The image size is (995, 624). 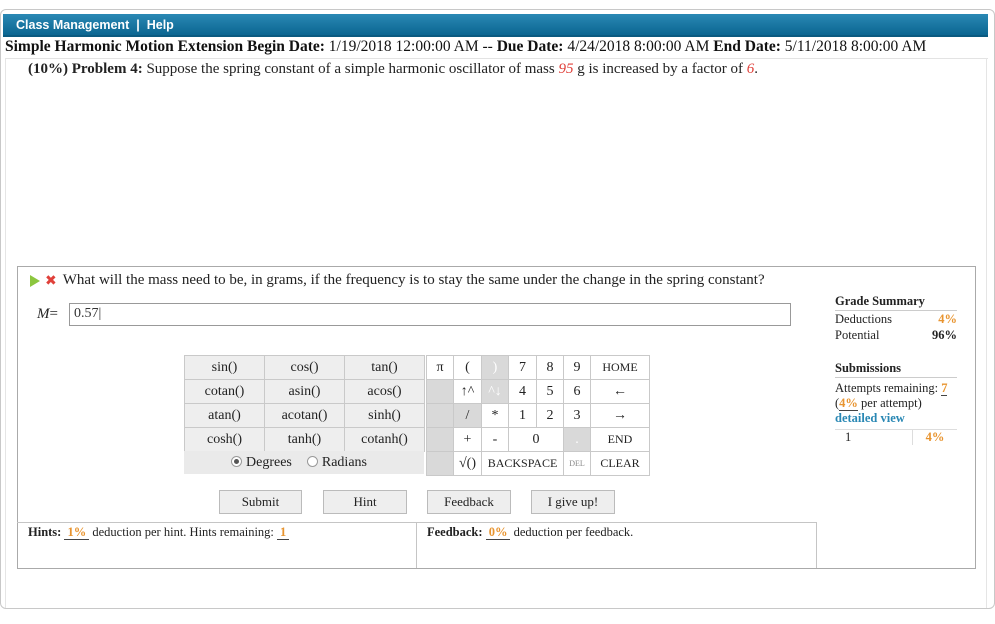 I want to click on equals-sign: =, so click(x=53, y=314).